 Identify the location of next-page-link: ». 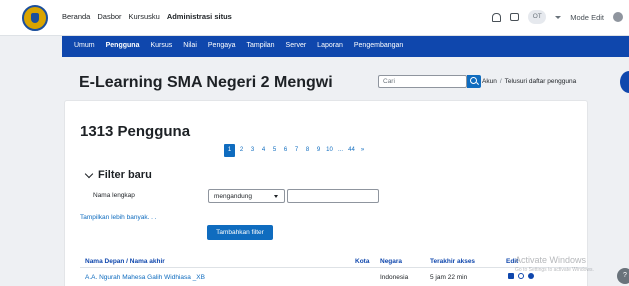
(362, 150).